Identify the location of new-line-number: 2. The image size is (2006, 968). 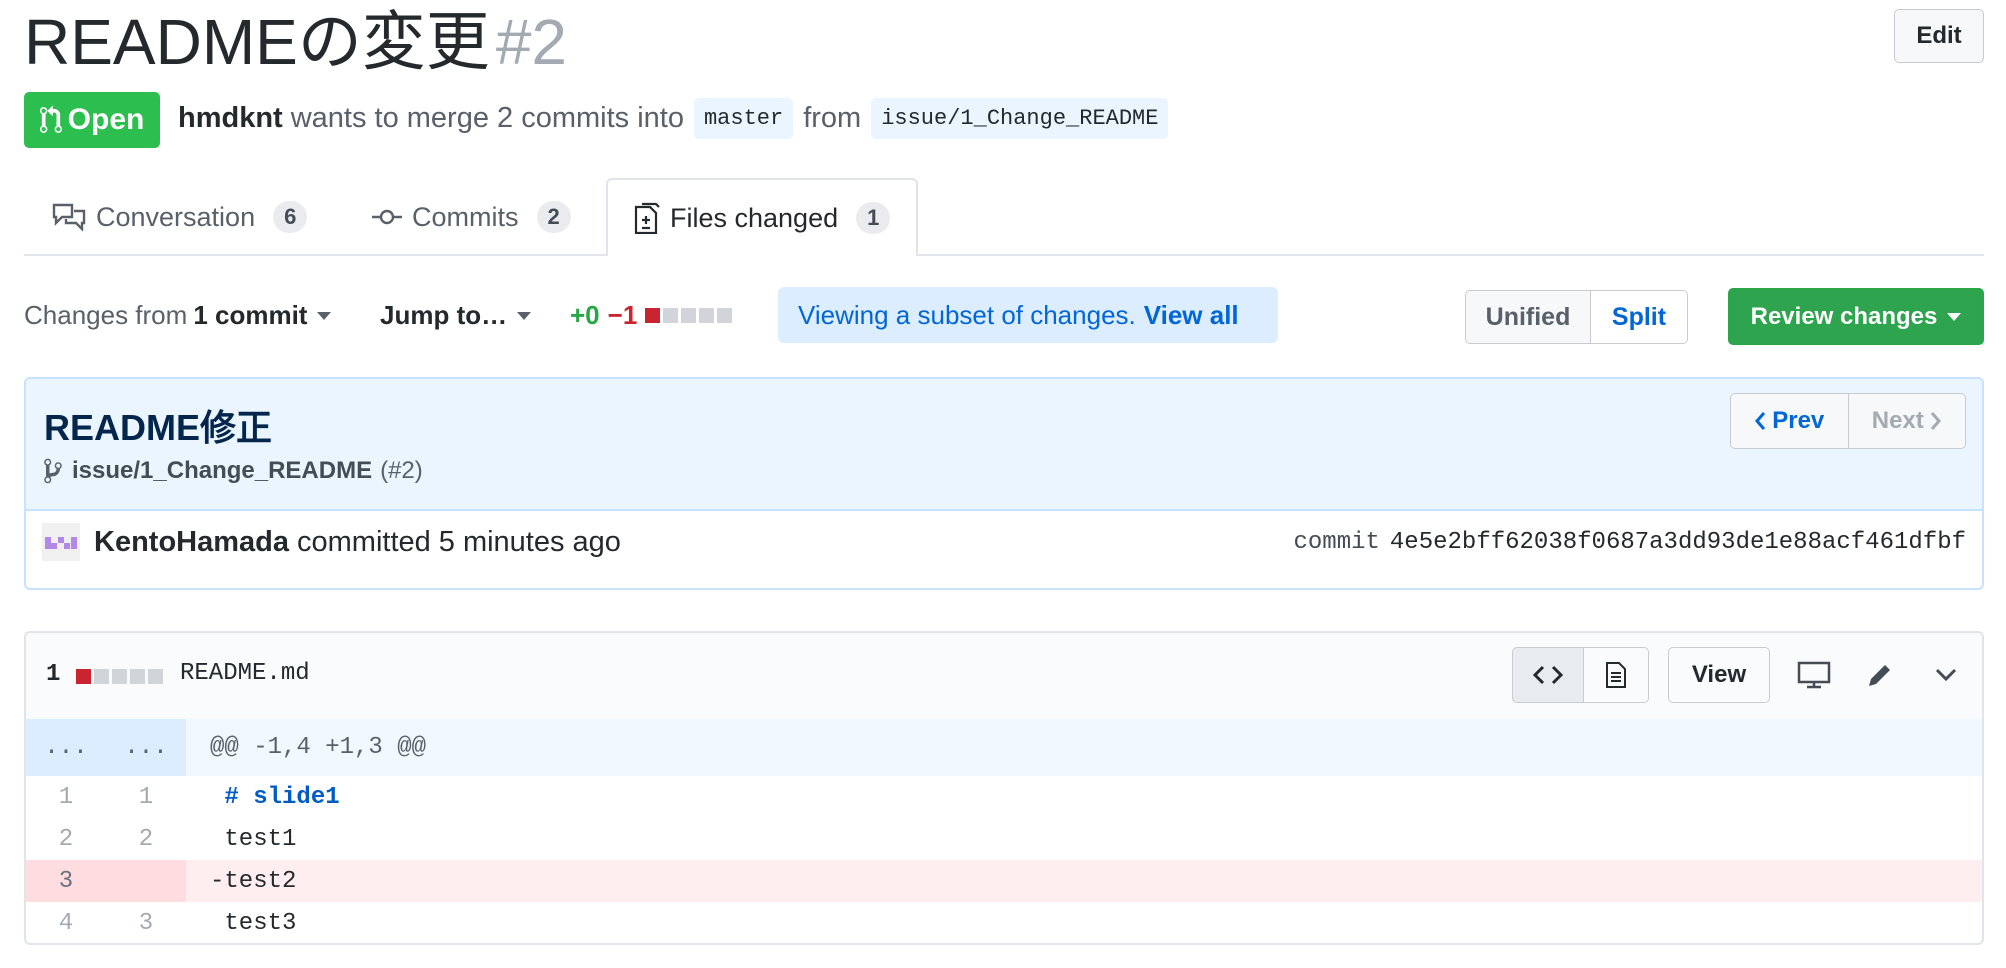
(146, 839).